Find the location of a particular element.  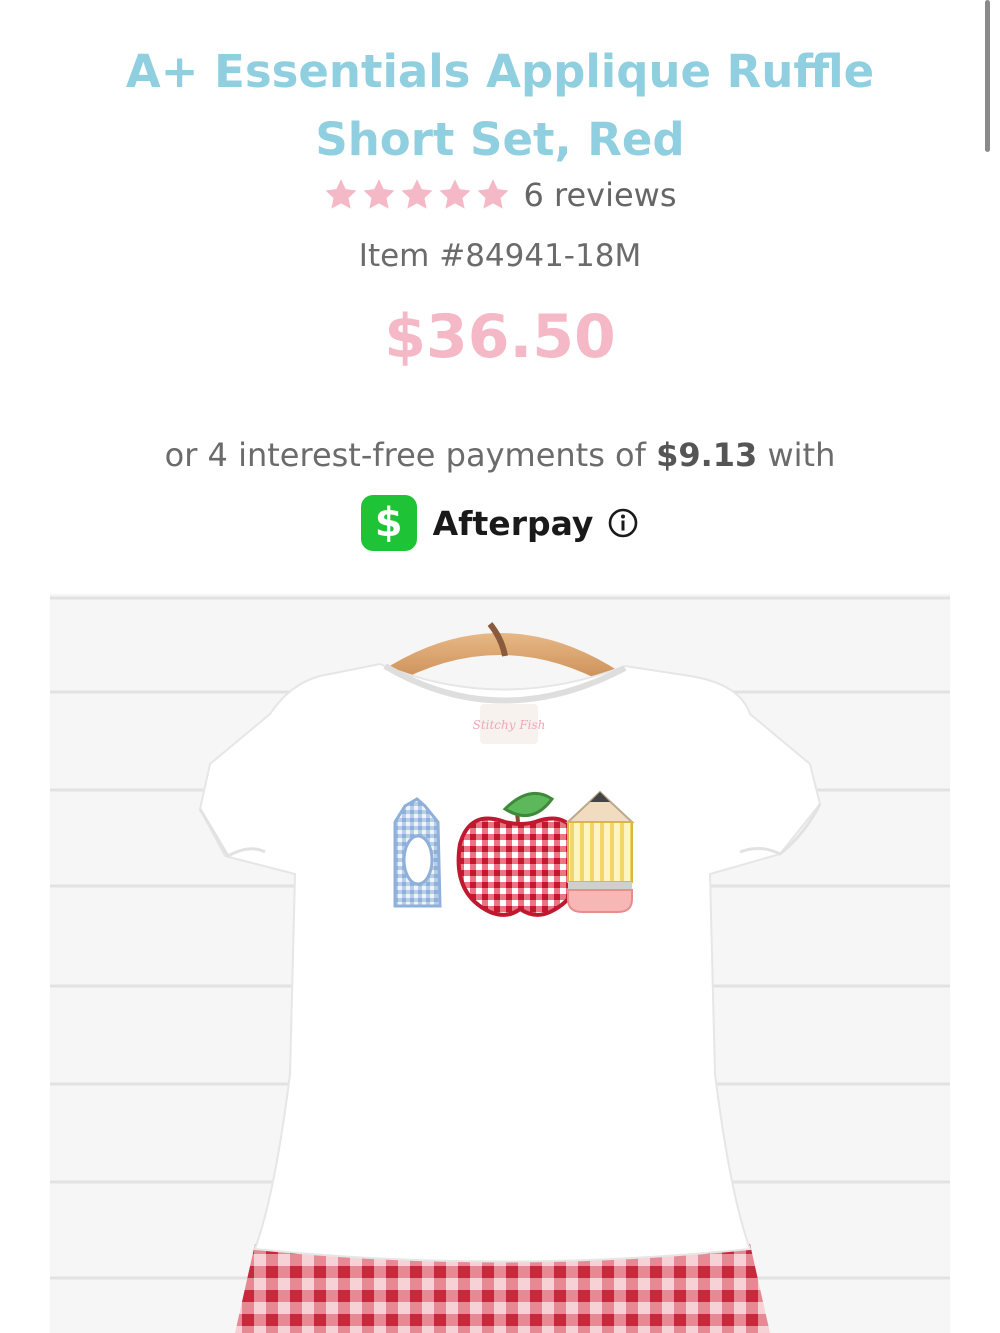

installments-suffix: with is located at coordinates (801, 455).